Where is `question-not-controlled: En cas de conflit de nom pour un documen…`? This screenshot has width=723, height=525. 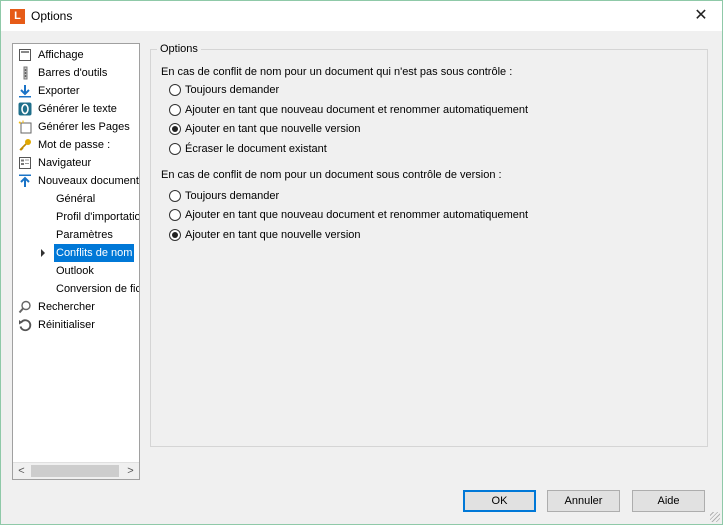
question-not-controlled: En cas de conflit de nom pour un documen… is located at coordinates (337, 72).